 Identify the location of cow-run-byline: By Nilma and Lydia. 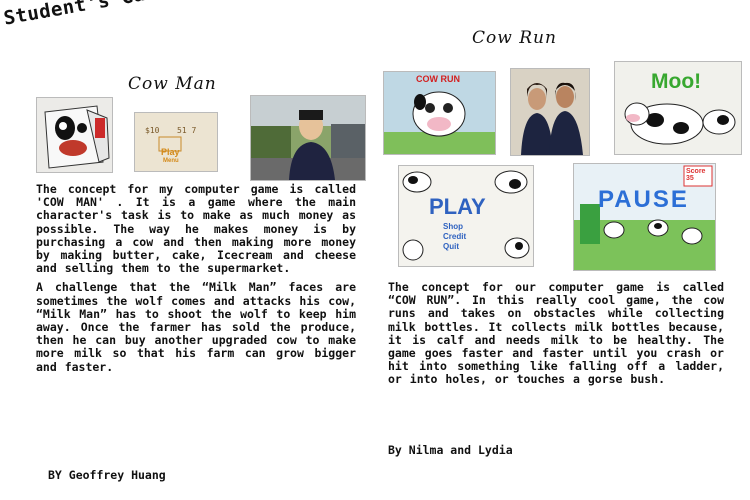
(450, 450).